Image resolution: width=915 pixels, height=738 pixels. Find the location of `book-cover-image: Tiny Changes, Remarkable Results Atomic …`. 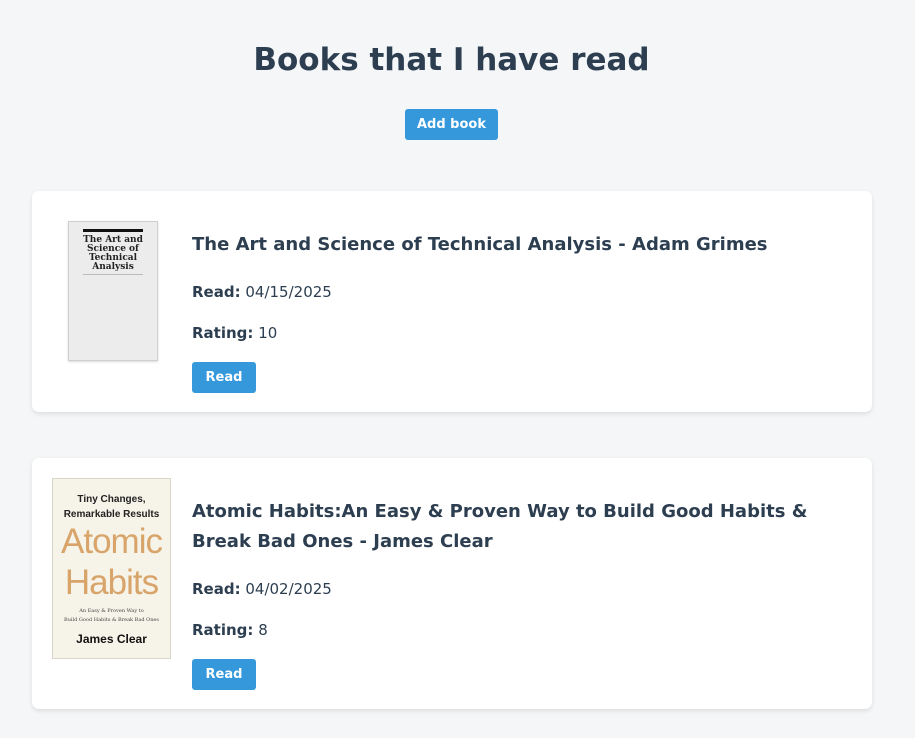

book-cover-image: Tiny Changes, Remarkable Results Atomic … is located at coordinates (111, 568).